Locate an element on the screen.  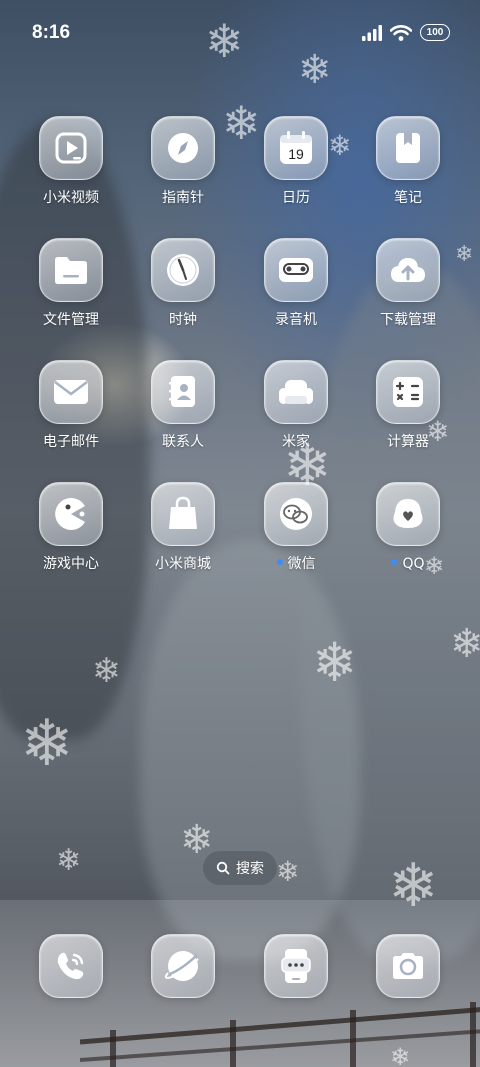
dock-phone is located at coordinates (71, 966).